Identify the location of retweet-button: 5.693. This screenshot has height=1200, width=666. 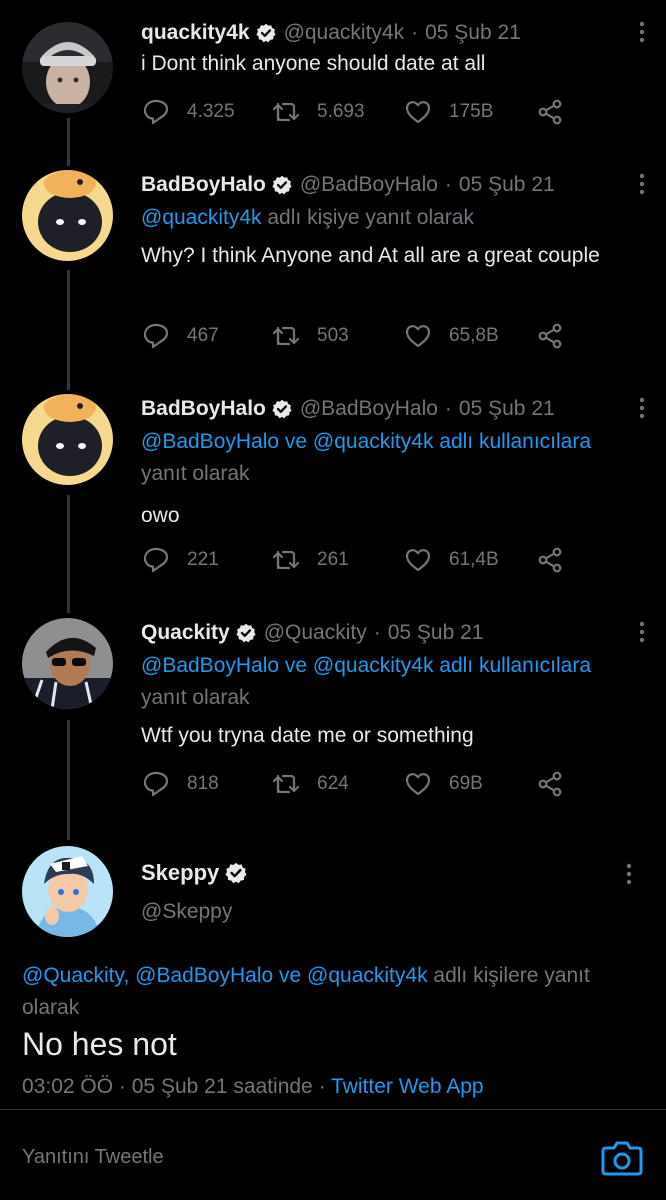
(318, 112).